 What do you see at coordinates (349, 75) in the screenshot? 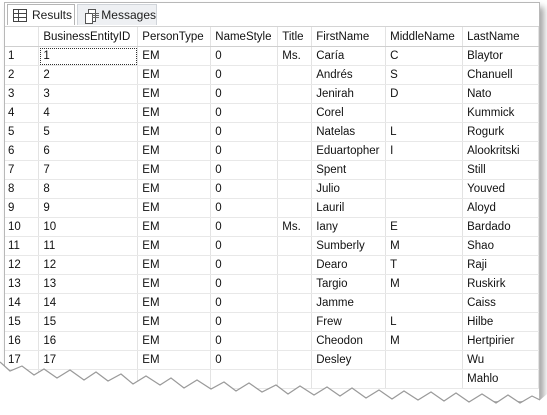
I see `grid-cell: Andrés` at bounding box center [349, 75].